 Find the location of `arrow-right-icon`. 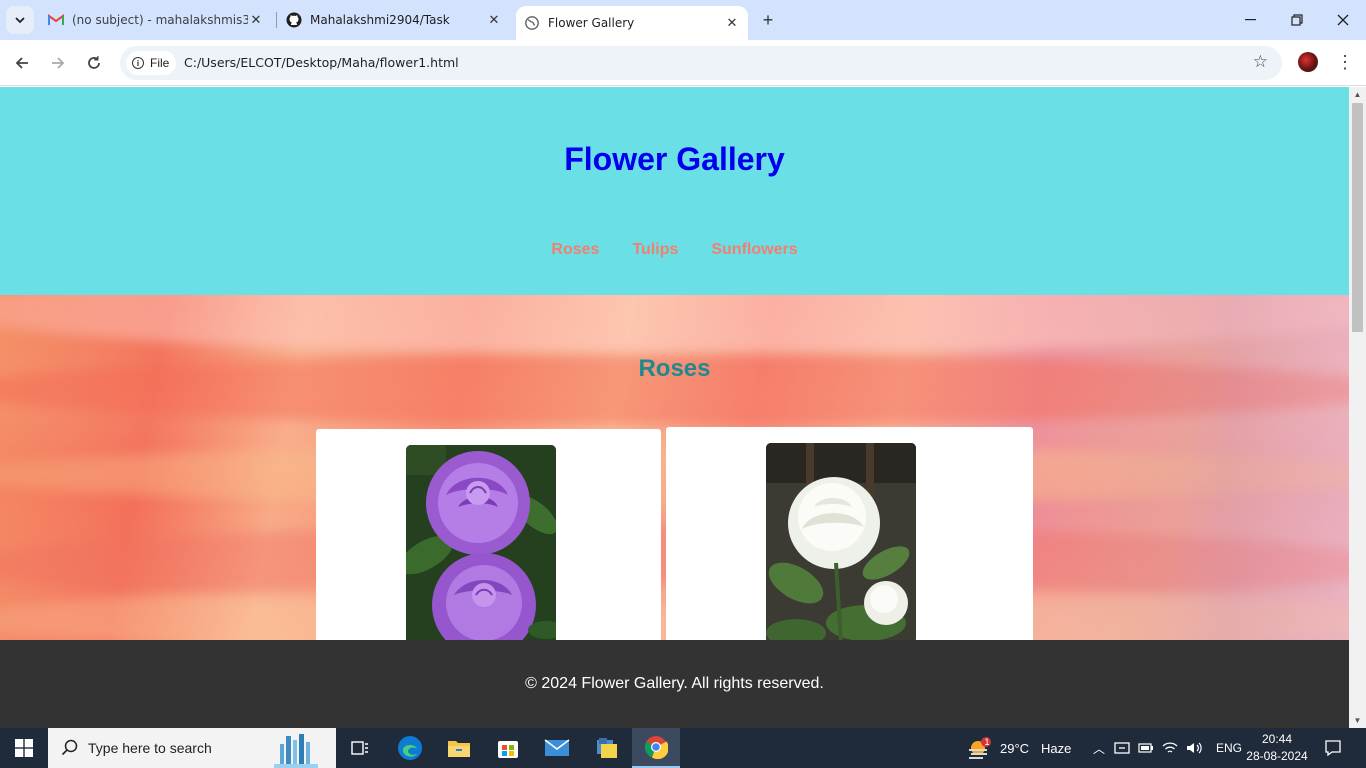

arrow-right-icon is located at coordinates (58, 63).